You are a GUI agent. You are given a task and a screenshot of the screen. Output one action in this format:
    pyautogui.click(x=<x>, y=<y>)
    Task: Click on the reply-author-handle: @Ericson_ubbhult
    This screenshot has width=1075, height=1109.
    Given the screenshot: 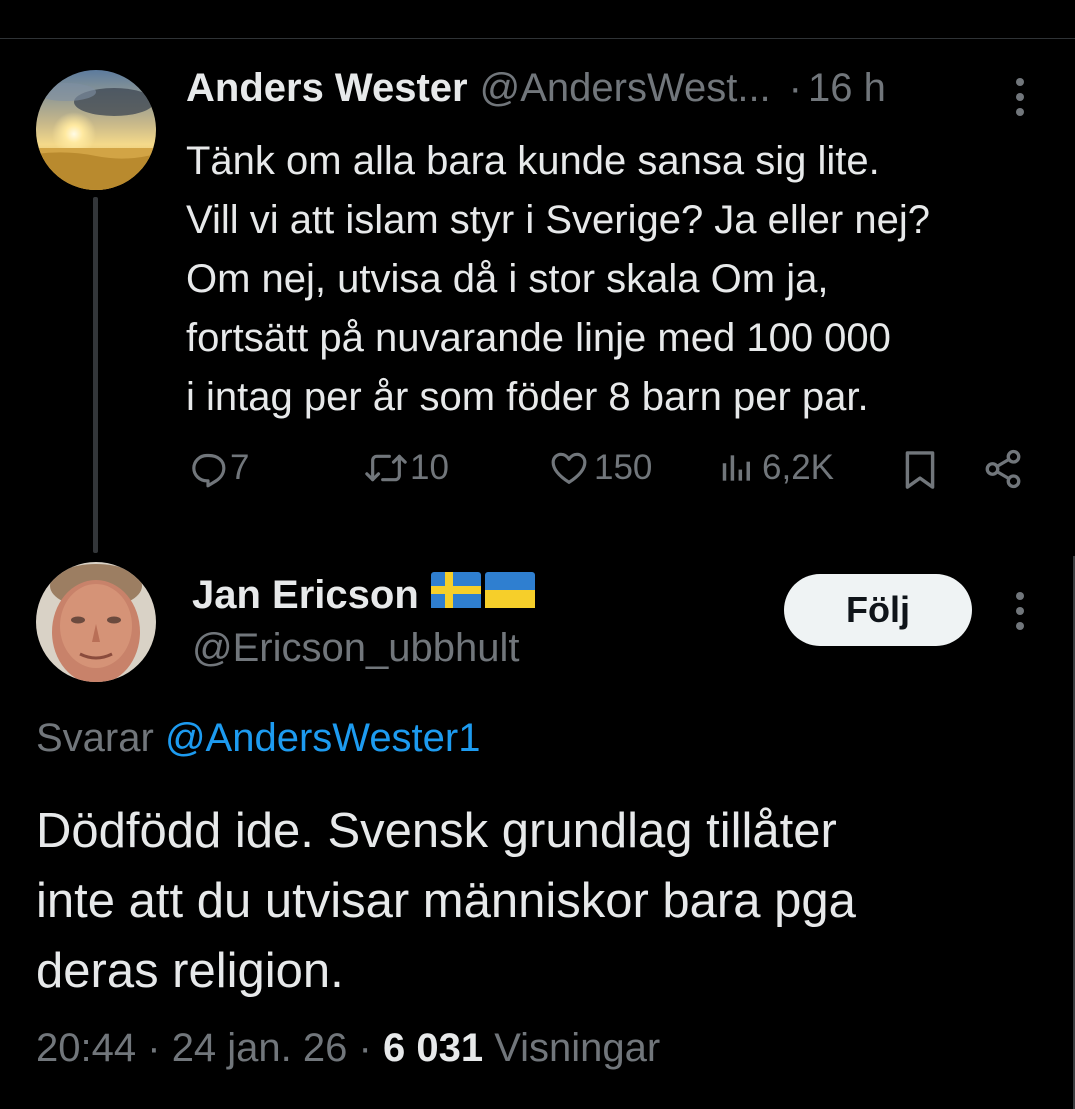 What is the action you would take?
    pyautogui.click(x=355, y=648)
    